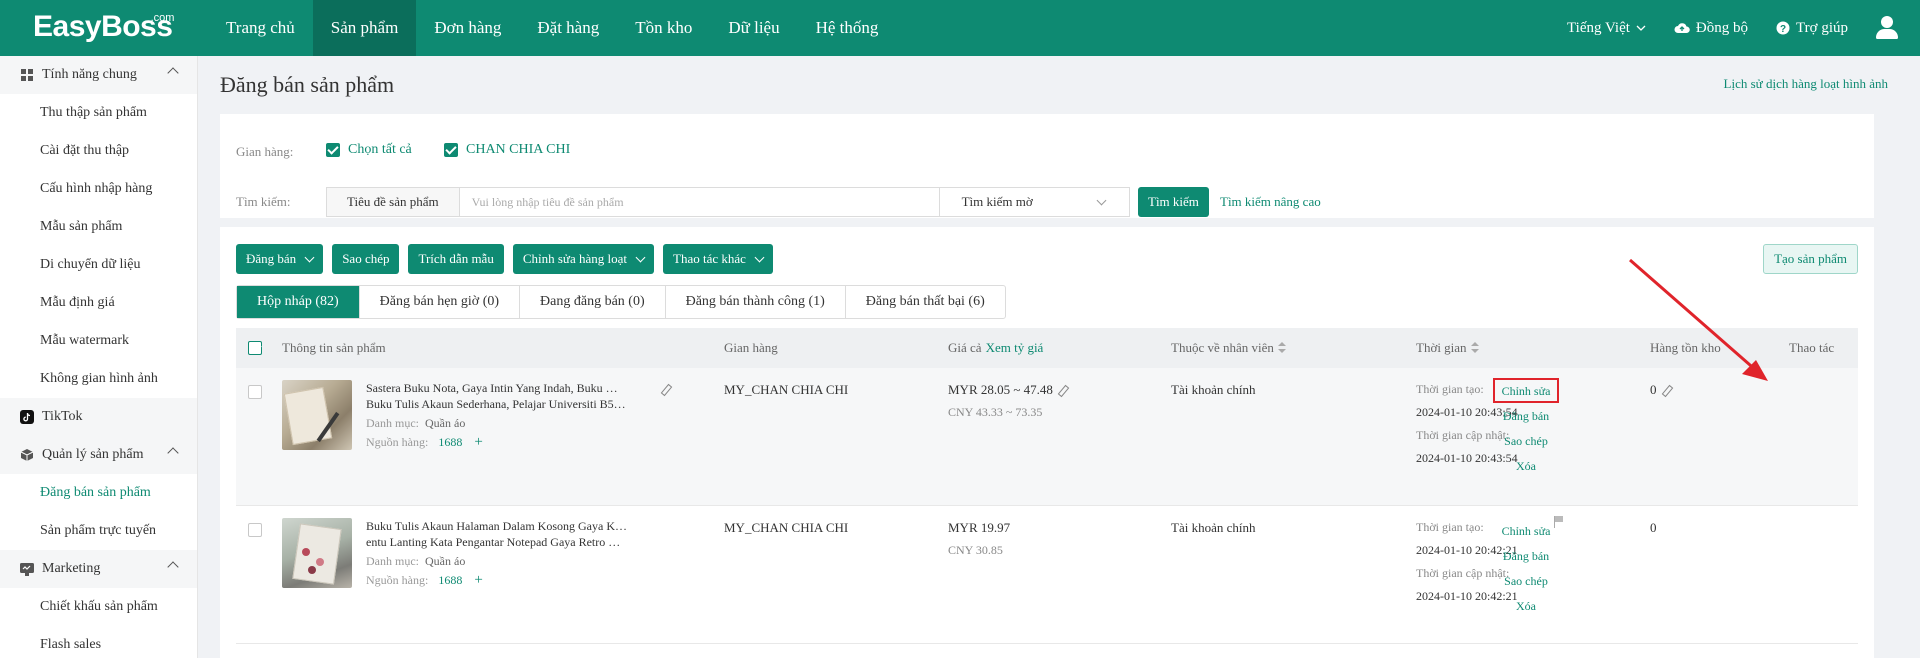 This screenshot has width=1920, height=658. Describe the element at coordinates (1915, 357) in the screenshot. I see `page-scrollbar` at that location.